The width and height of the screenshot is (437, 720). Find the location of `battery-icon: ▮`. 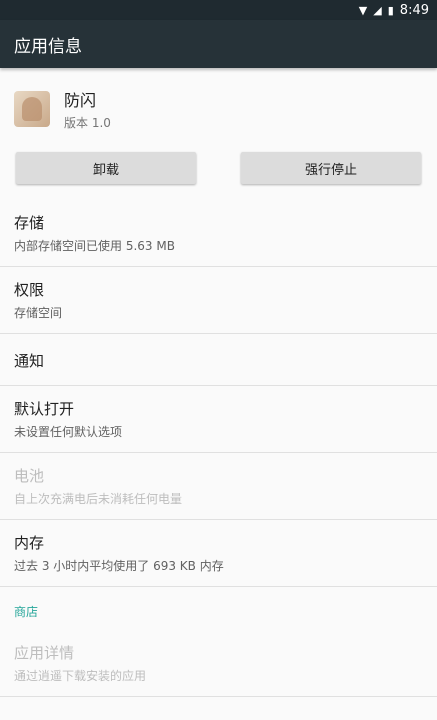

battery-icon: ▮ is located at coordinates (390, 10).